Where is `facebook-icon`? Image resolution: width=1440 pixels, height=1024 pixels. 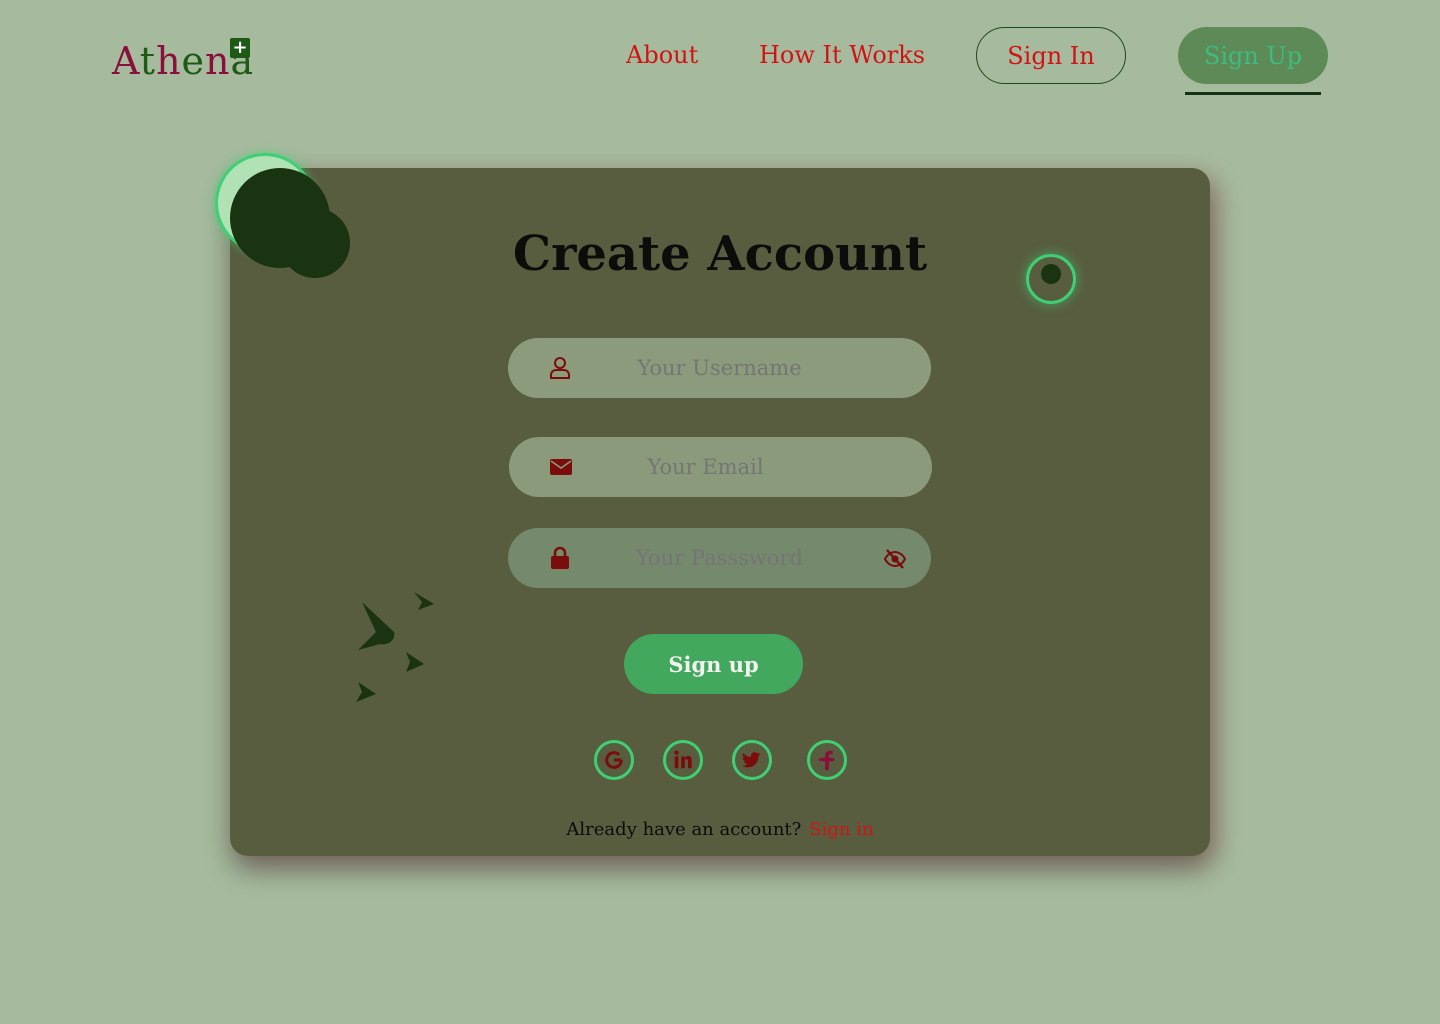
facebook-icon is located at coordinates (826, 760).